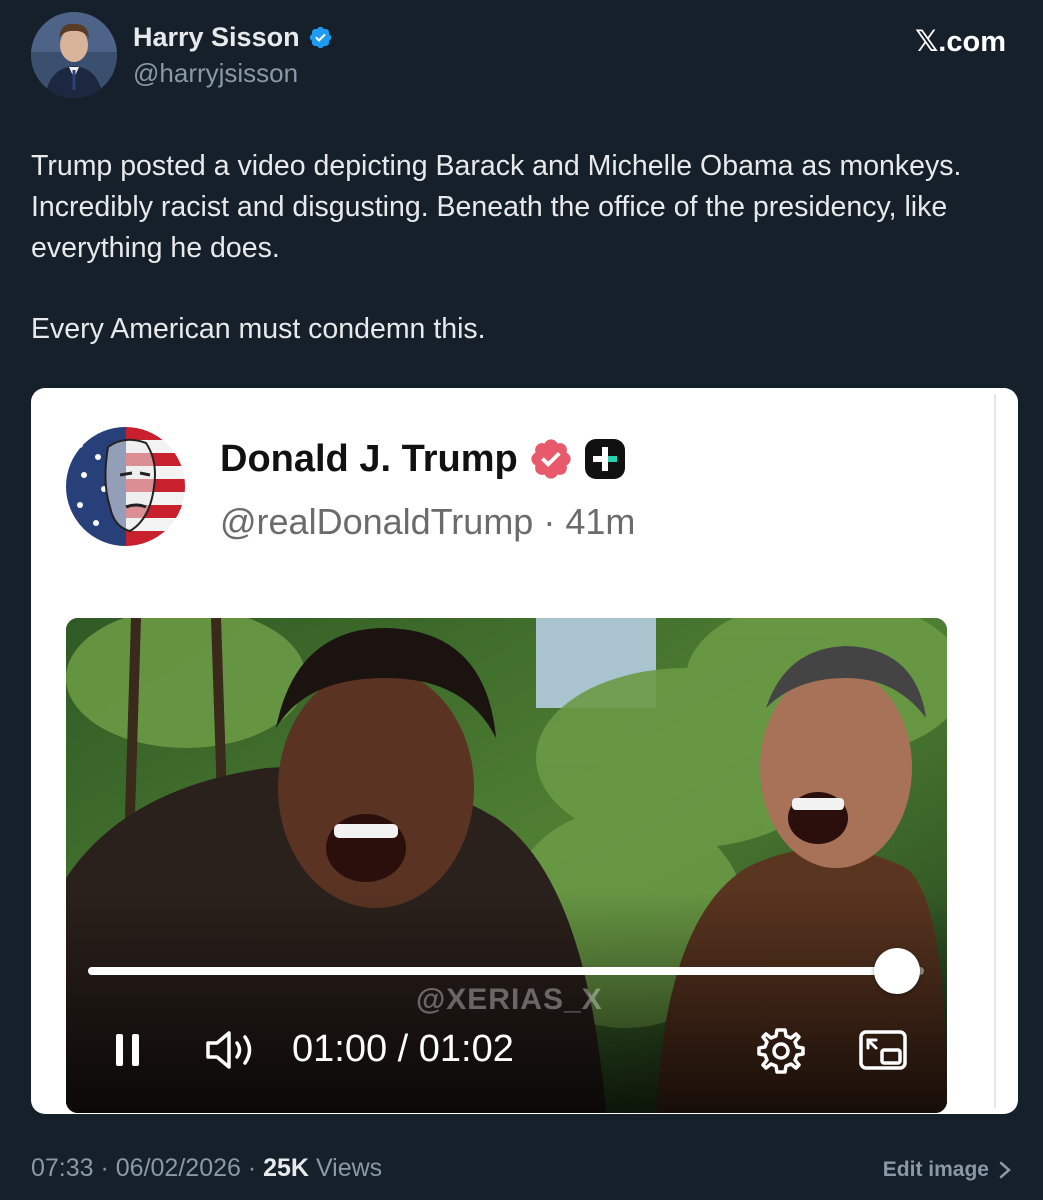  I want to click on edit-image-button: Edit image, so click(947, 1170).